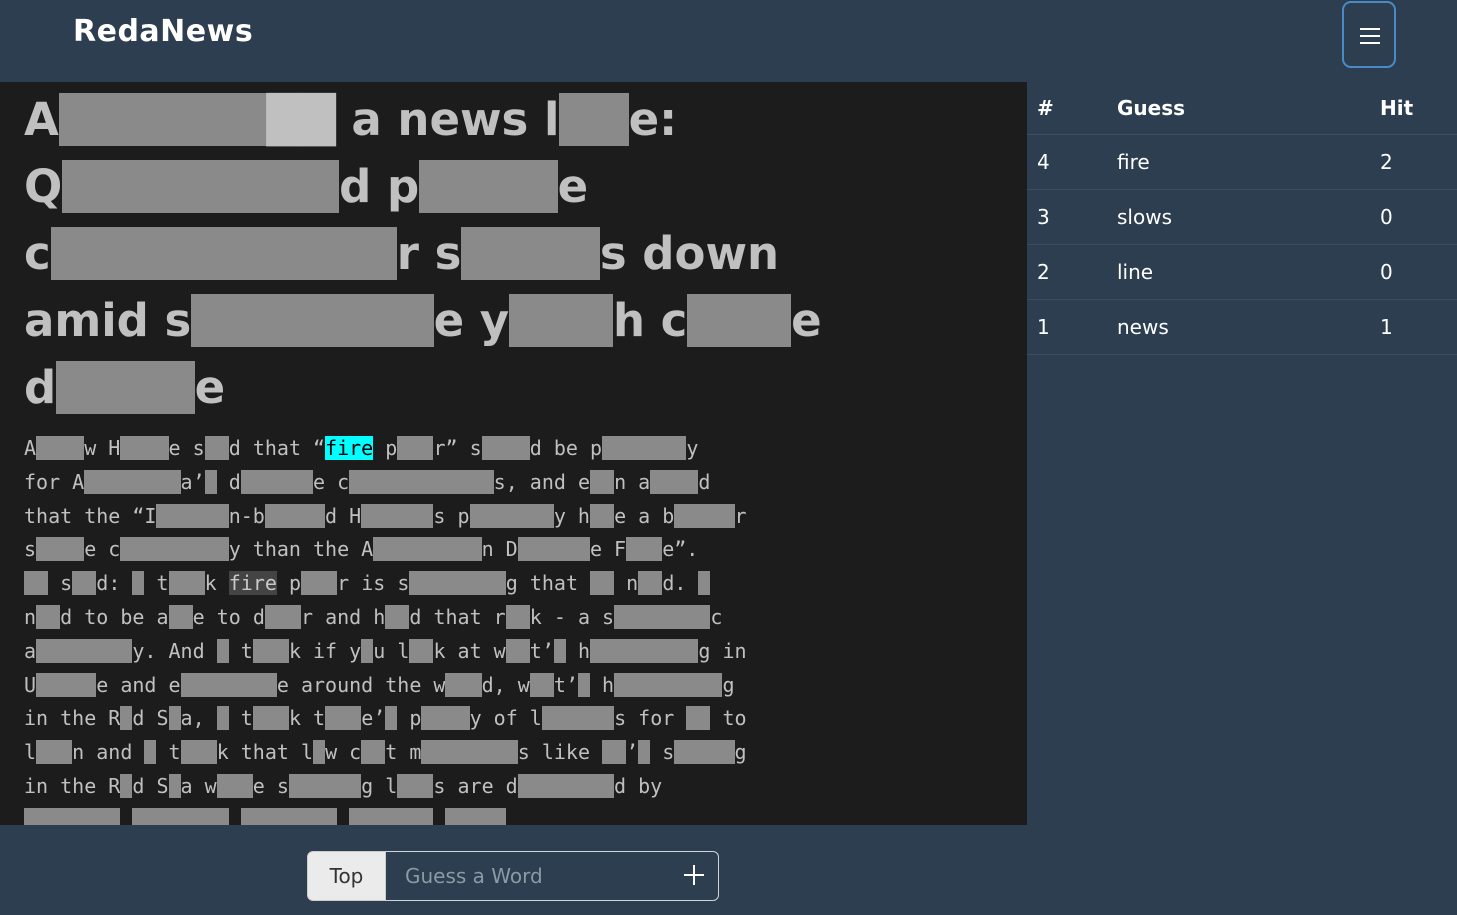 Image resolution: width=1457 pixels, height=915 pixels. What do you see at coordinates (602, 684) in the screenshot?
I see `revealed-text: h` at bounding box center [602, 684].